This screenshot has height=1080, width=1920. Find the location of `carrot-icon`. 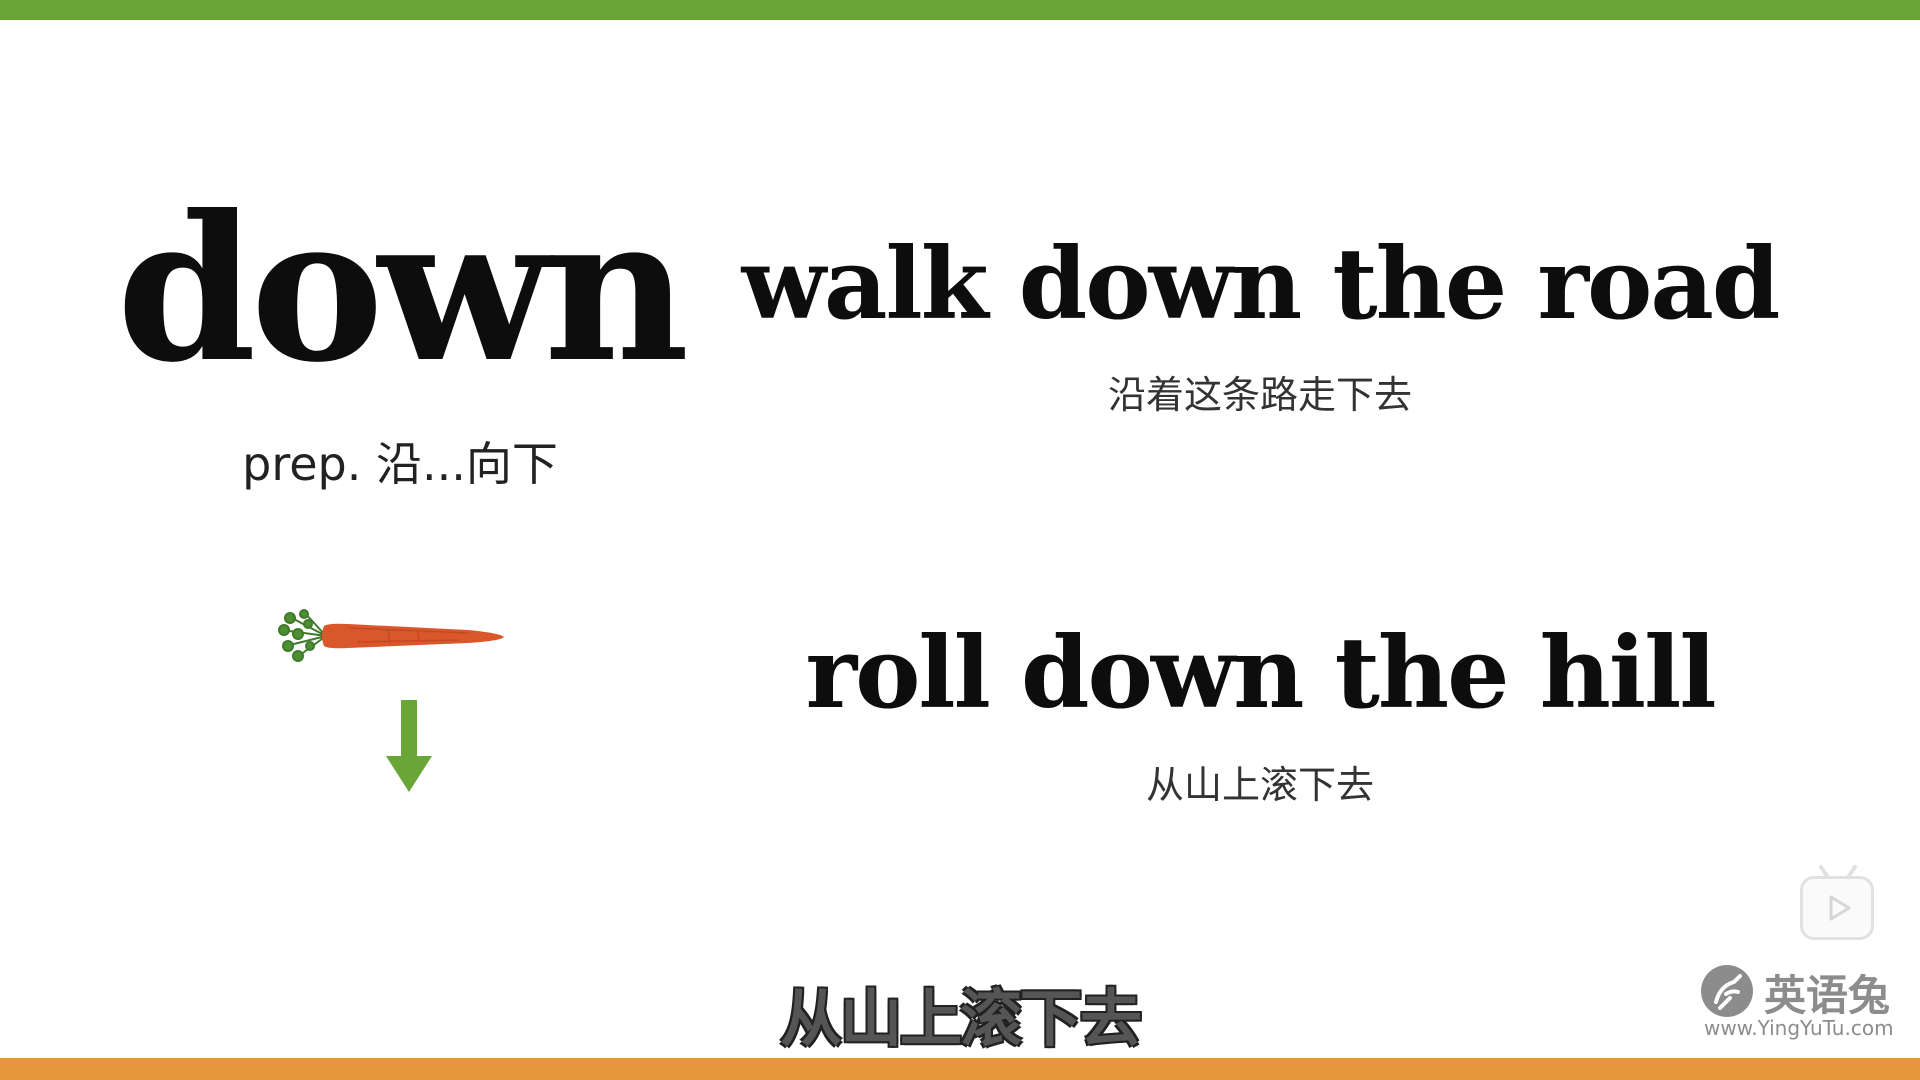

carrot-icon is located at coordinates (391, 635).